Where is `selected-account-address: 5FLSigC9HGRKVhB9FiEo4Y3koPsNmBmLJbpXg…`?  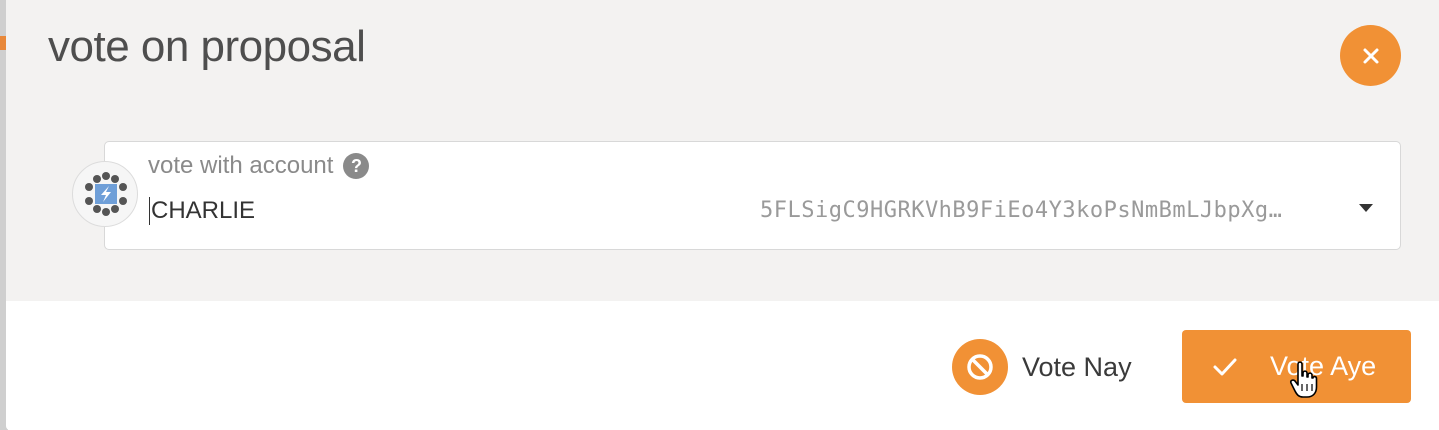
selected-account-address: 5FLSigC9HGRKVhB9FiEo4Y3koPsNmBmLJbpXg… is located at coordinates (1021, 210).